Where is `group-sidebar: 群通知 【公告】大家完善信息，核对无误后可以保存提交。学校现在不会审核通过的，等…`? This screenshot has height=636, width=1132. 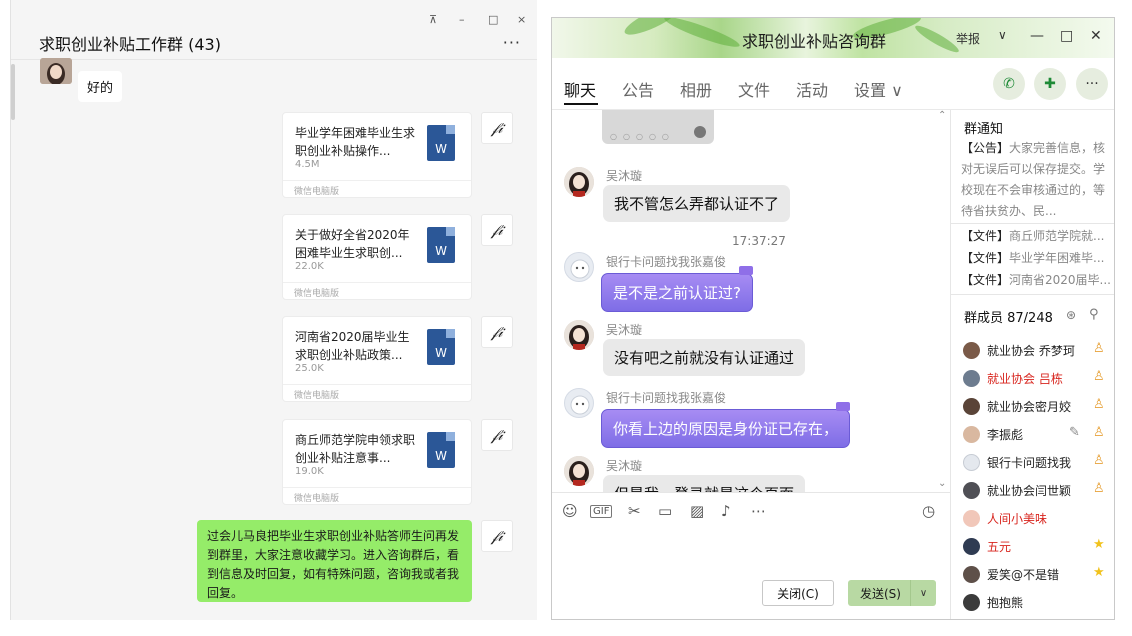
group-sidebar: 群通知 【公告】大家完善信息，核对无误后可以保存提交。学校现在不会审核通过的，等… is located at coordinates (1032, 364).